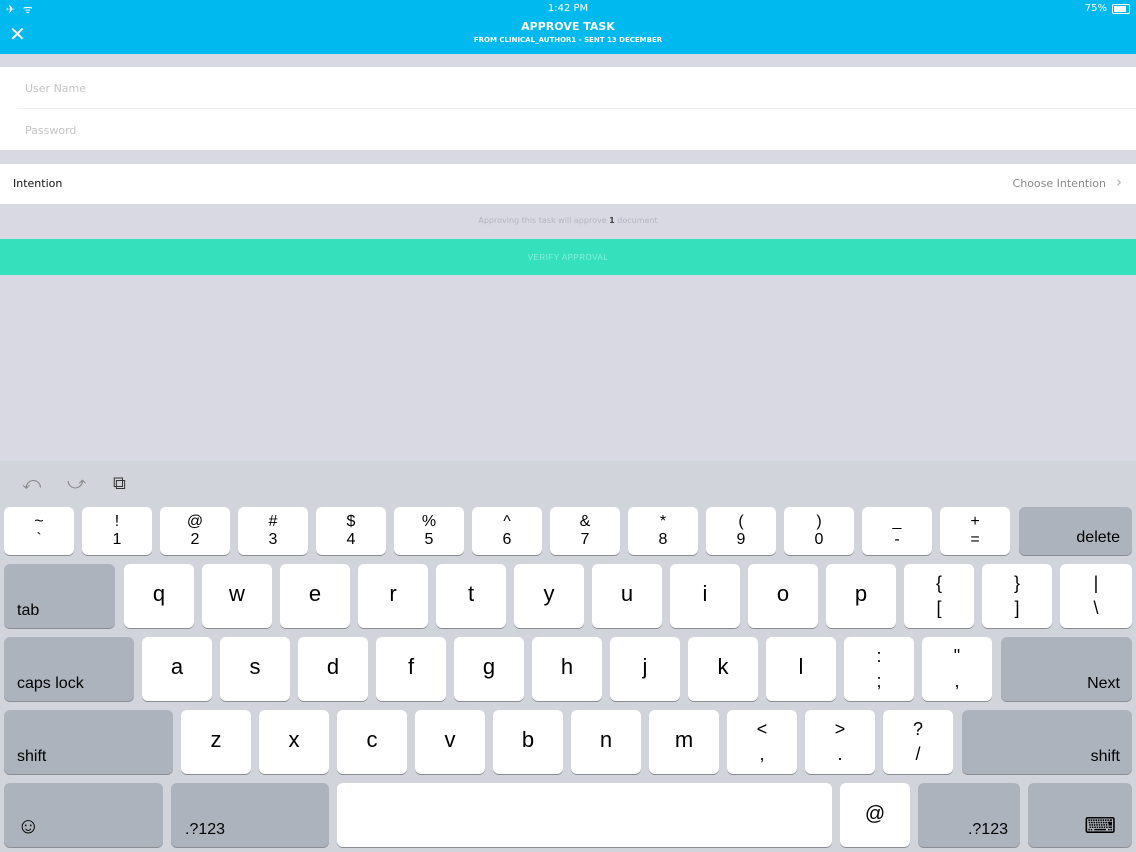 The image size is (1136, 852). I want to click on key-p: p, so click(861, 596).